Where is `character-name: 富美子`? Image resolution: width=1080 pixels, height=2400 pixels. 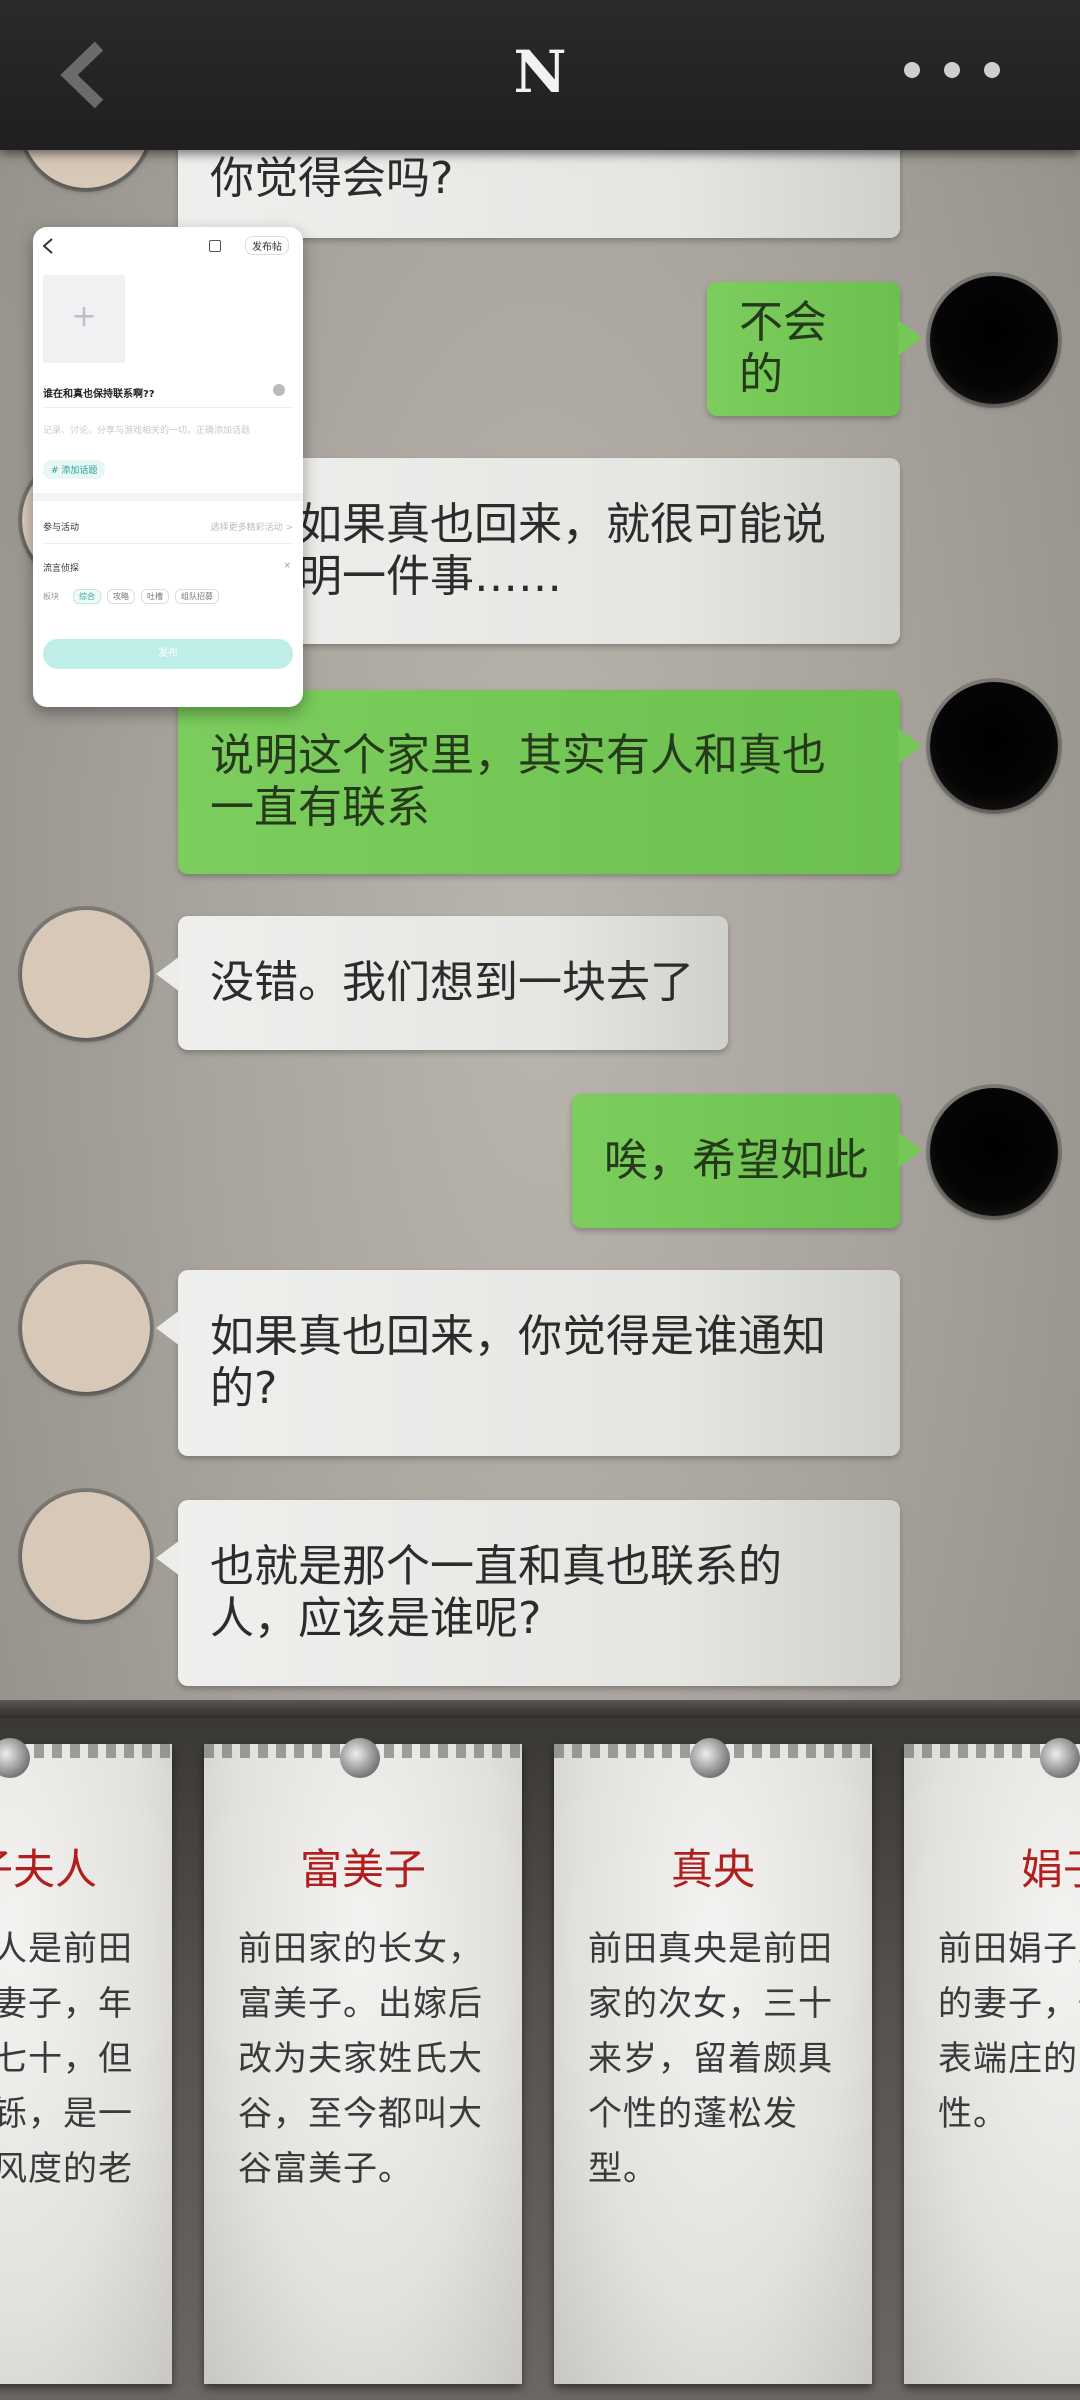 character-name: 富美子 is located at coordinates (362, 1869).